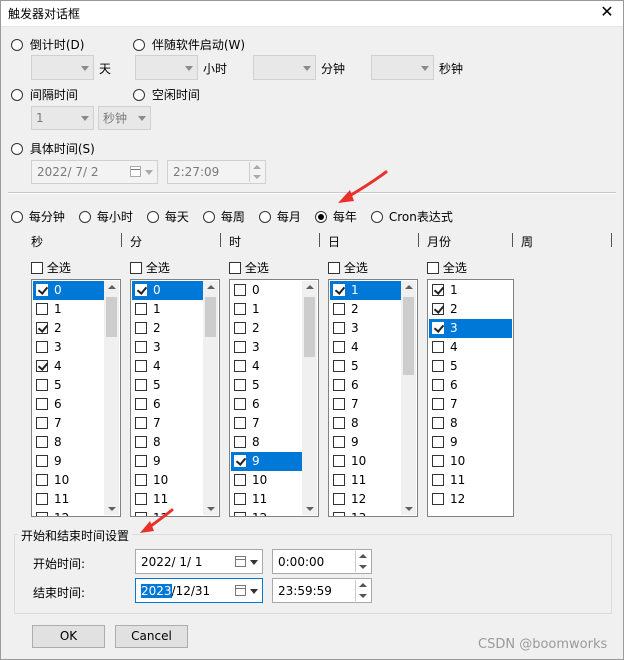 Image resolution: width=624 pixels, height=660 pixels. I want to click on interval-value-combo: 1, so click(62, 118).